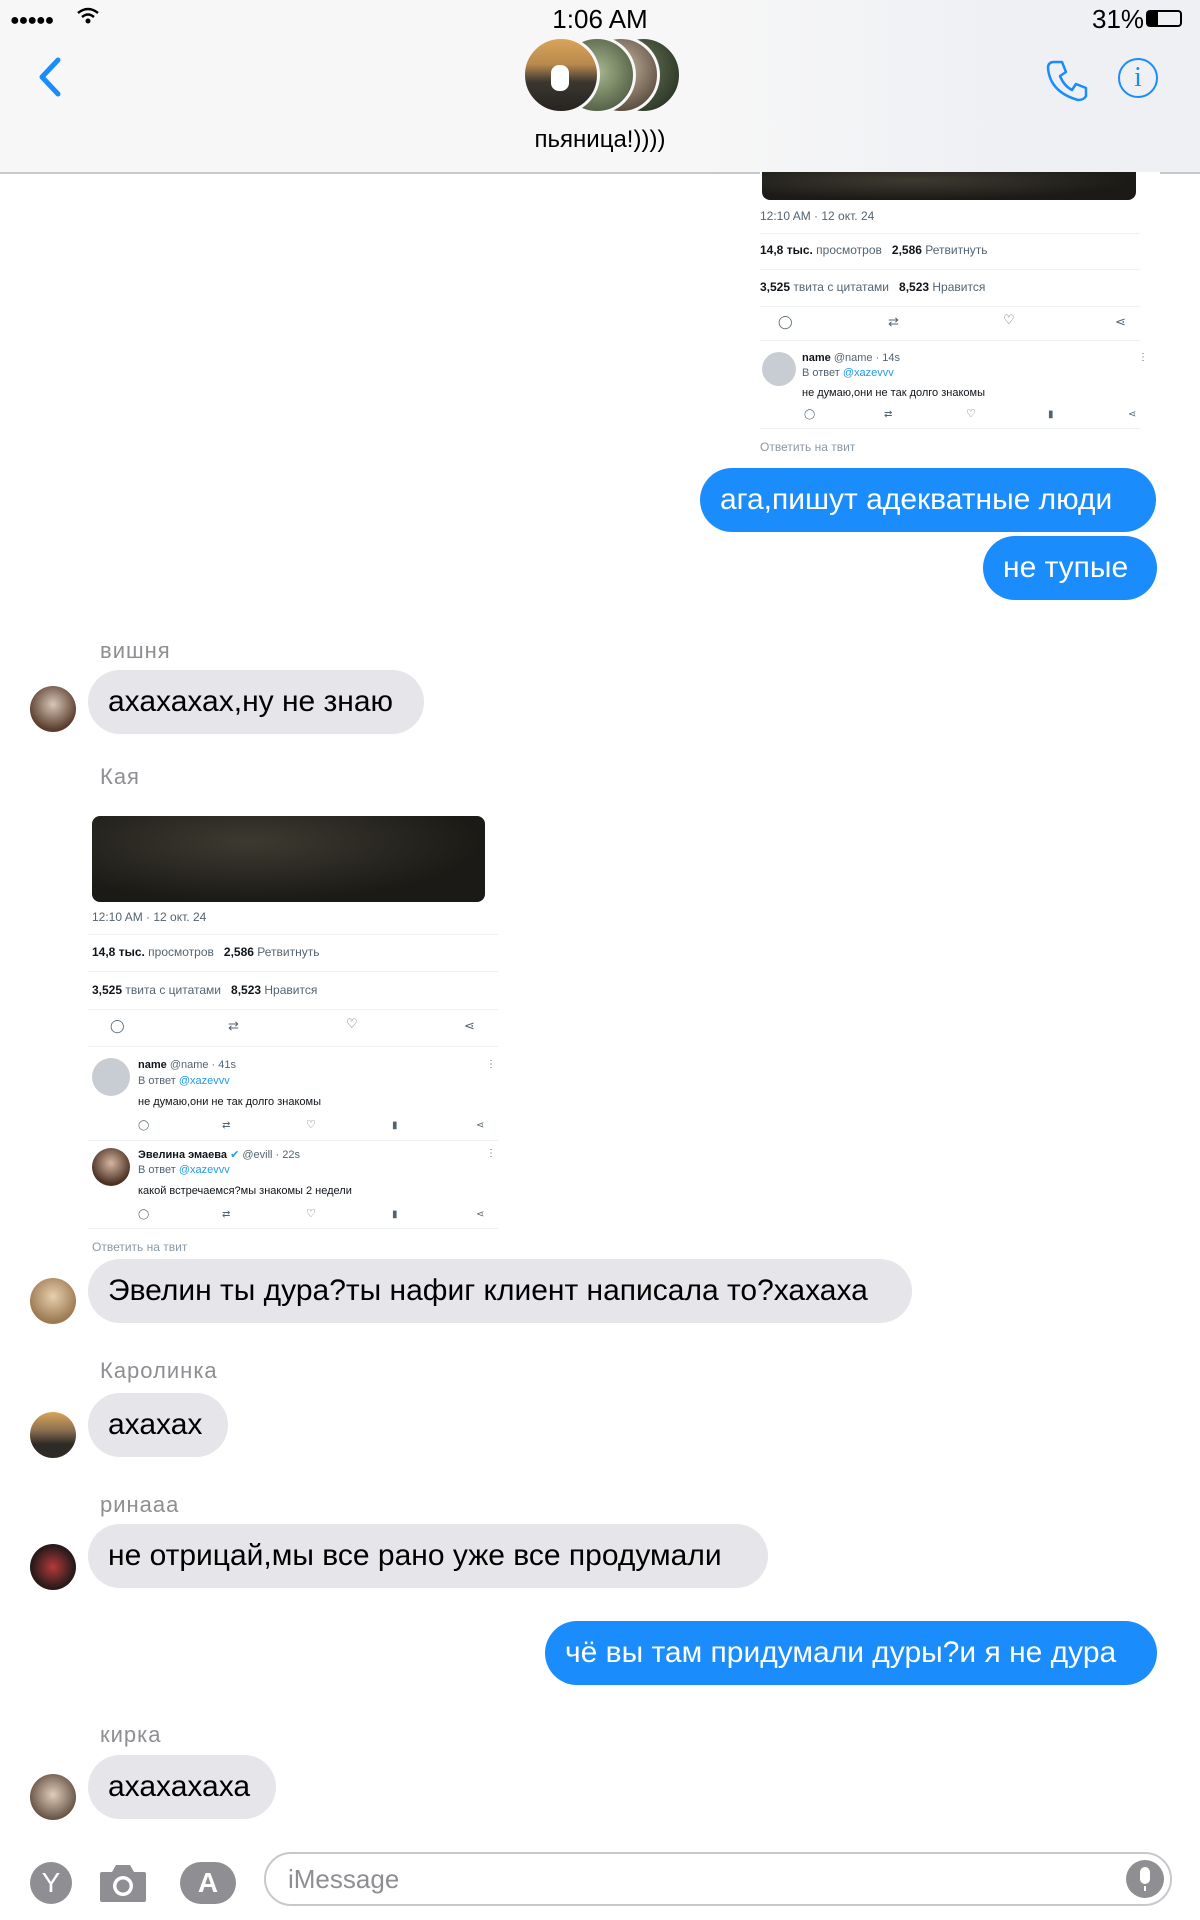 Image resolution: width=1200 pixels, height=1920 pixels. Describe the element at coordinates (51, 1883) in the screenshot. I see `yandex-app-icon: Y` at that location.